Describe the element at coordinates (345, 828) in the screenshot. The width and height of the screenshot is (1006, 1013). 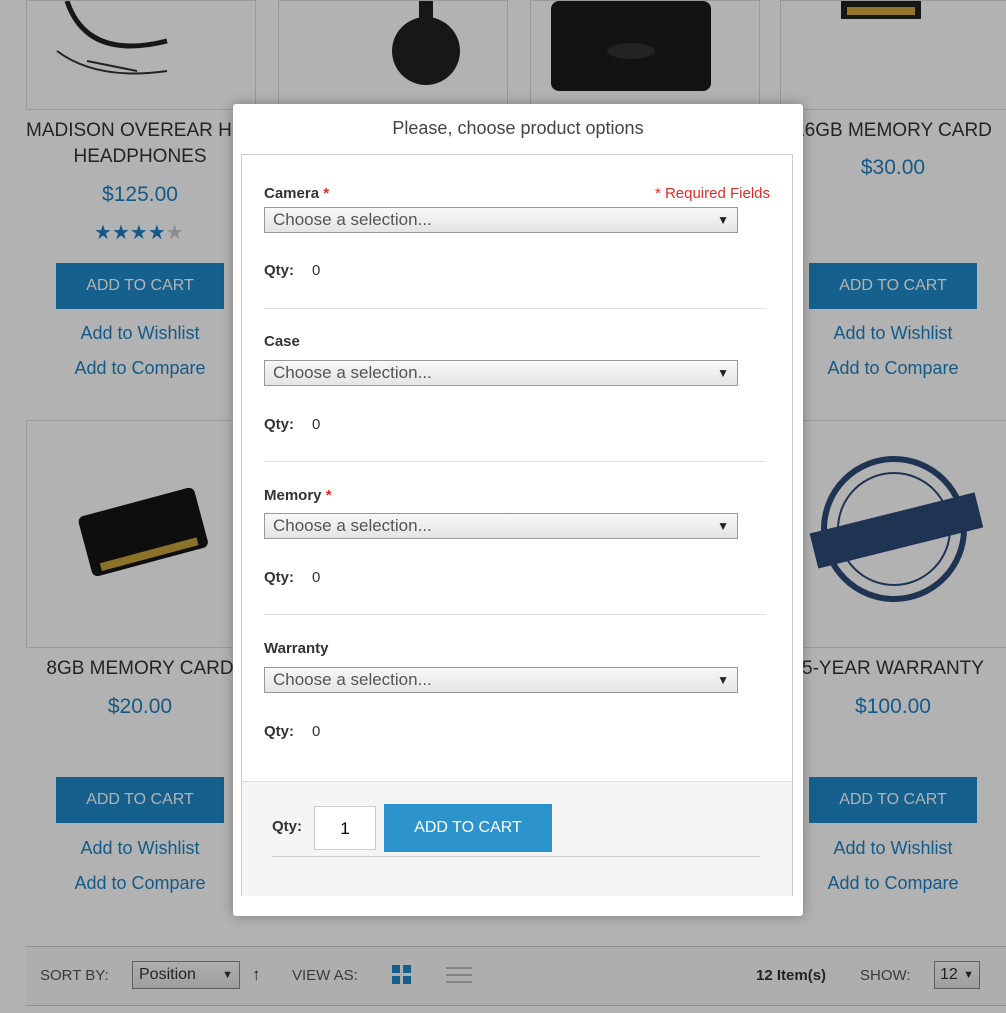
I see `qty-input: 1` at that location.